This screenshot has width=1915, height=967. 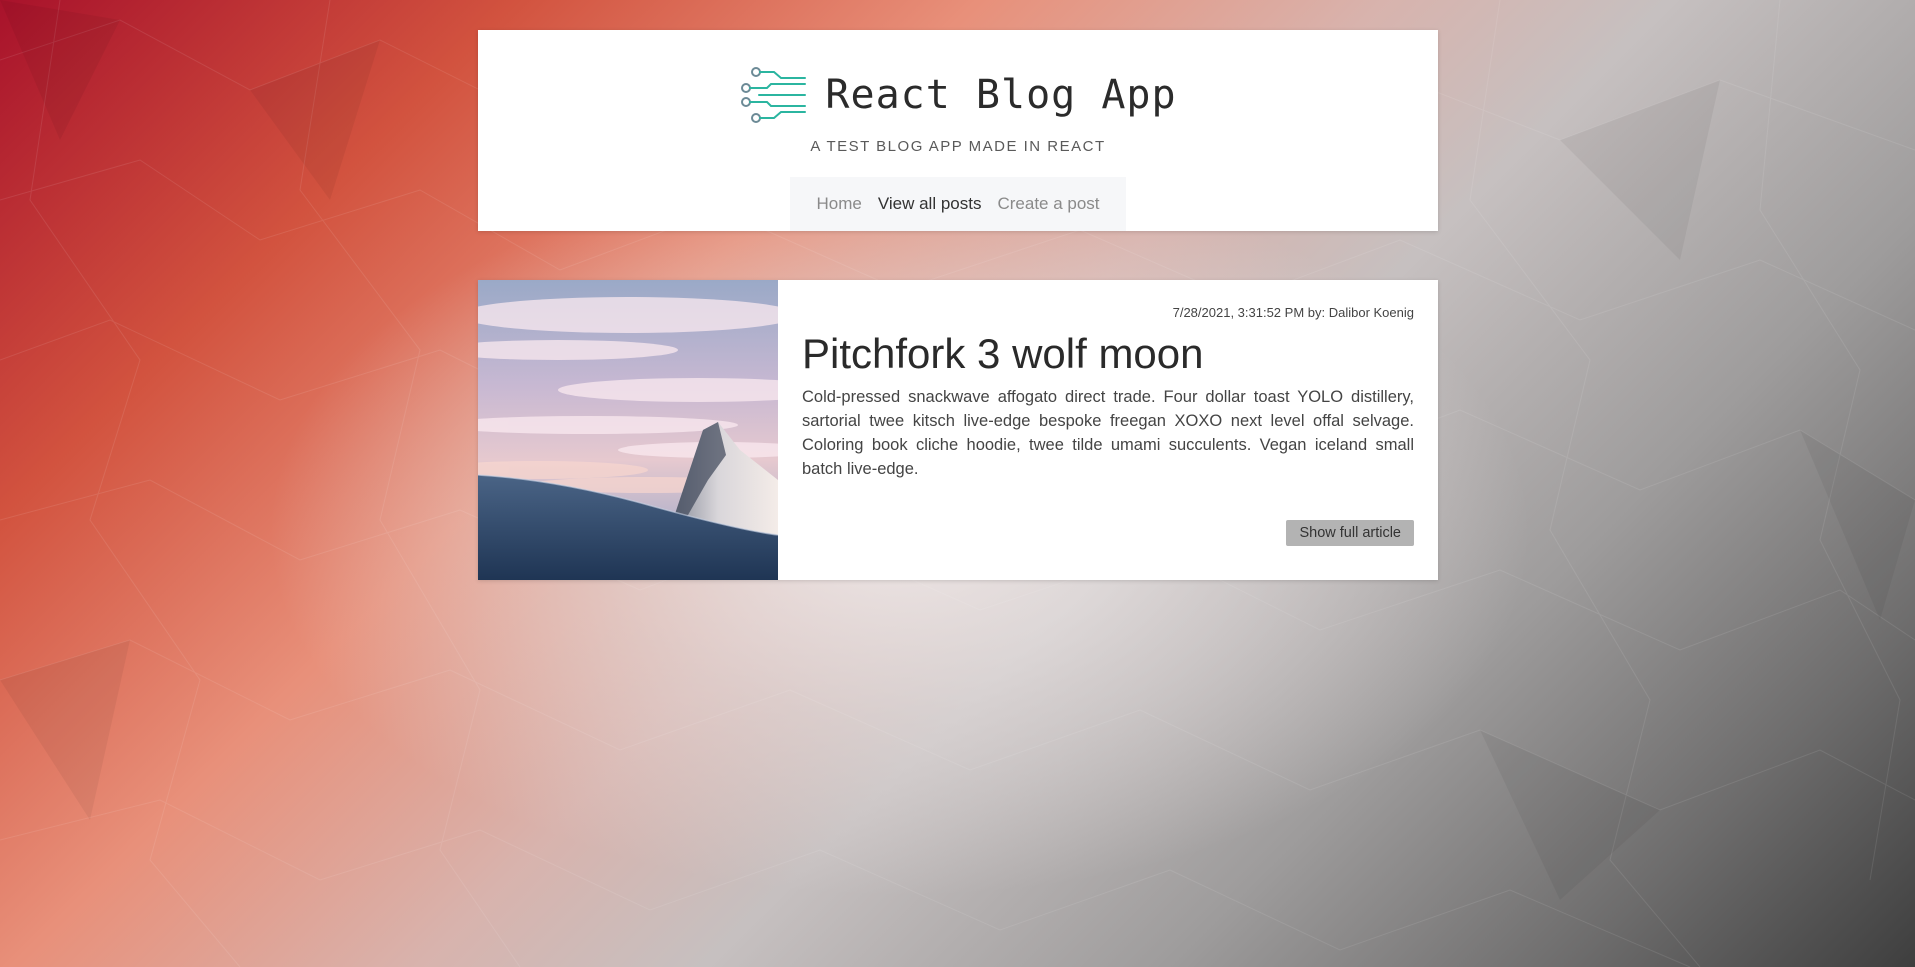 I want to click on site-tagline: A TEST BLOG APP MADE IN REACT, so click(x=958, y=146).